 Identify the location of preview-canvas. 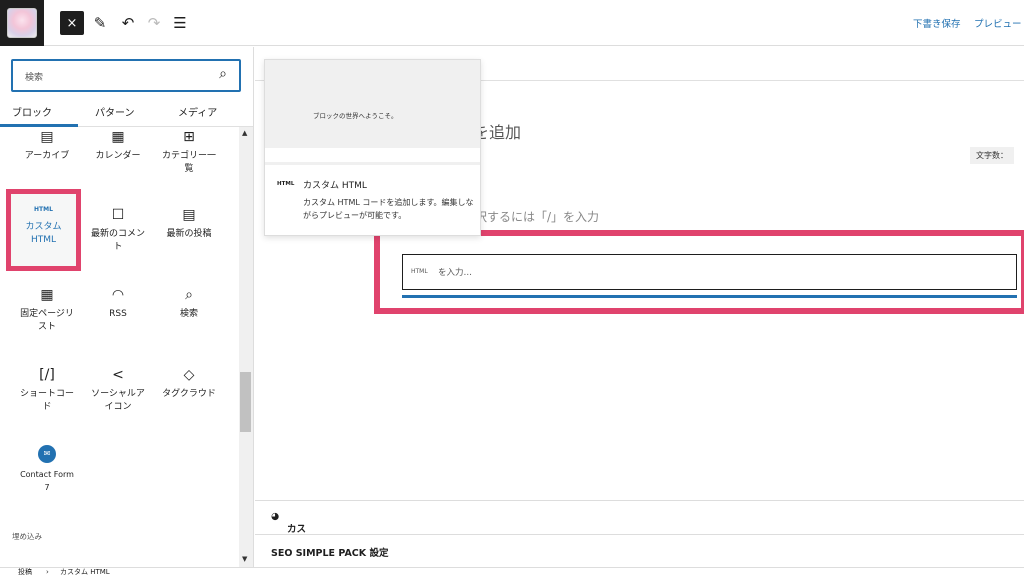
(372, 104).